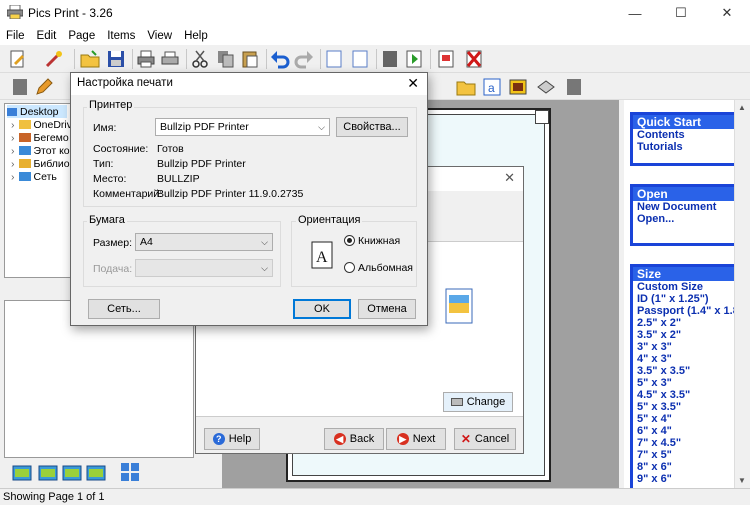  Describe the element at coordinates (304, 59) in the screenshot. I see `redo-icon` at that location.